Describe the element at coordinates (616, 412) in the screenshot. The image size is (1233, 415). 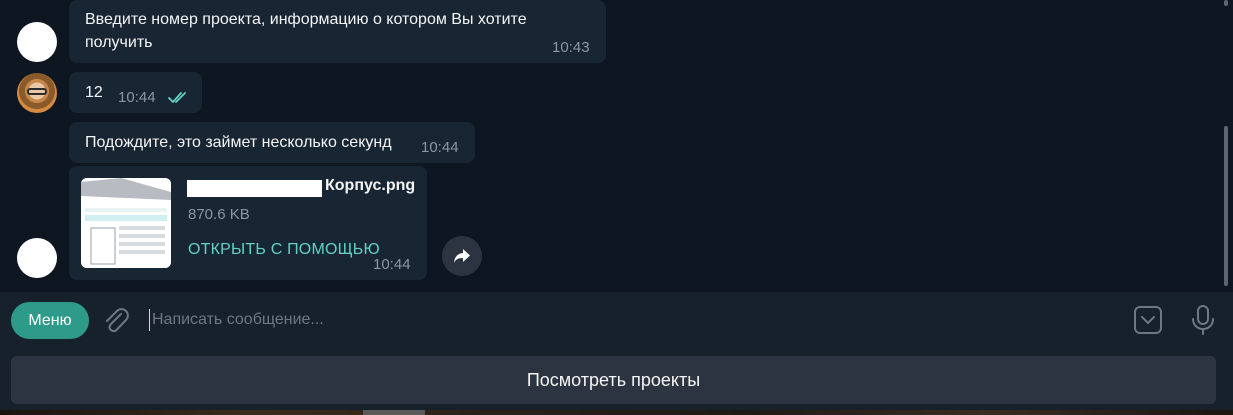
I see `taskbar-strip` at that location.